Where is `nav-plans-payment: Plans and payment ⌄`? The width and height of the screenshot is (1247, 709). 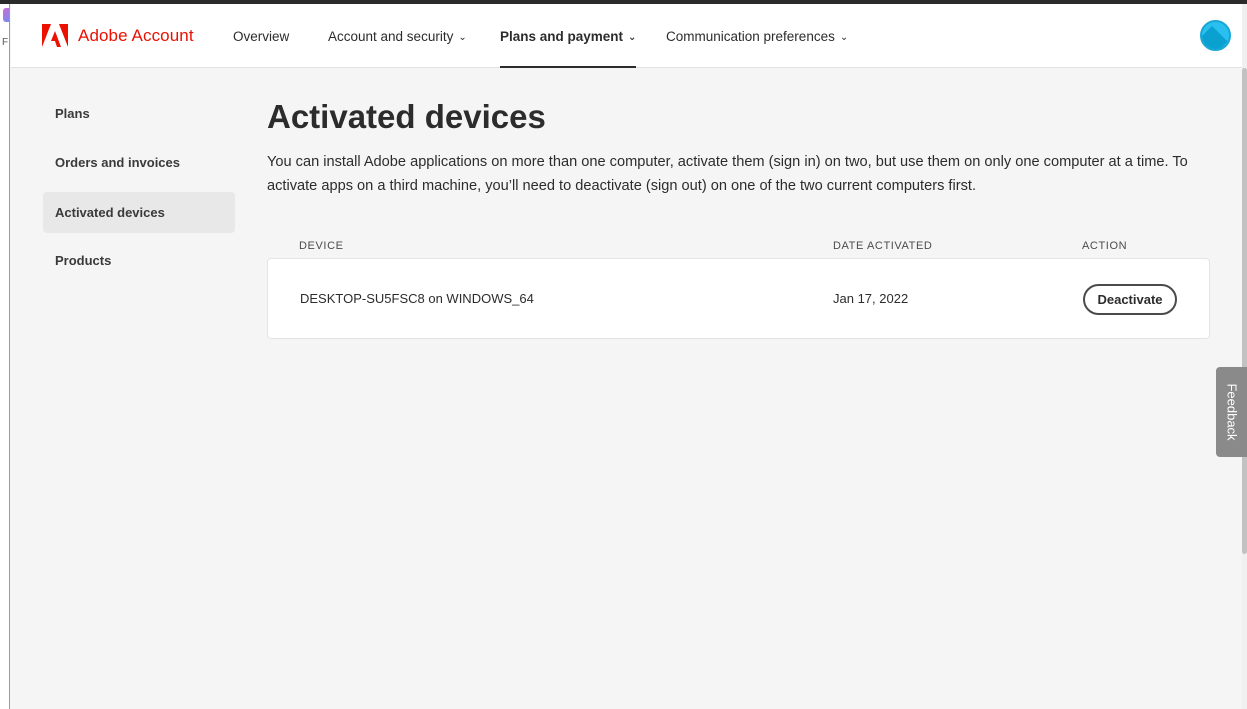
nav-plans-payment: Plans and payment ⌄ is located at coordinates (568, 36).